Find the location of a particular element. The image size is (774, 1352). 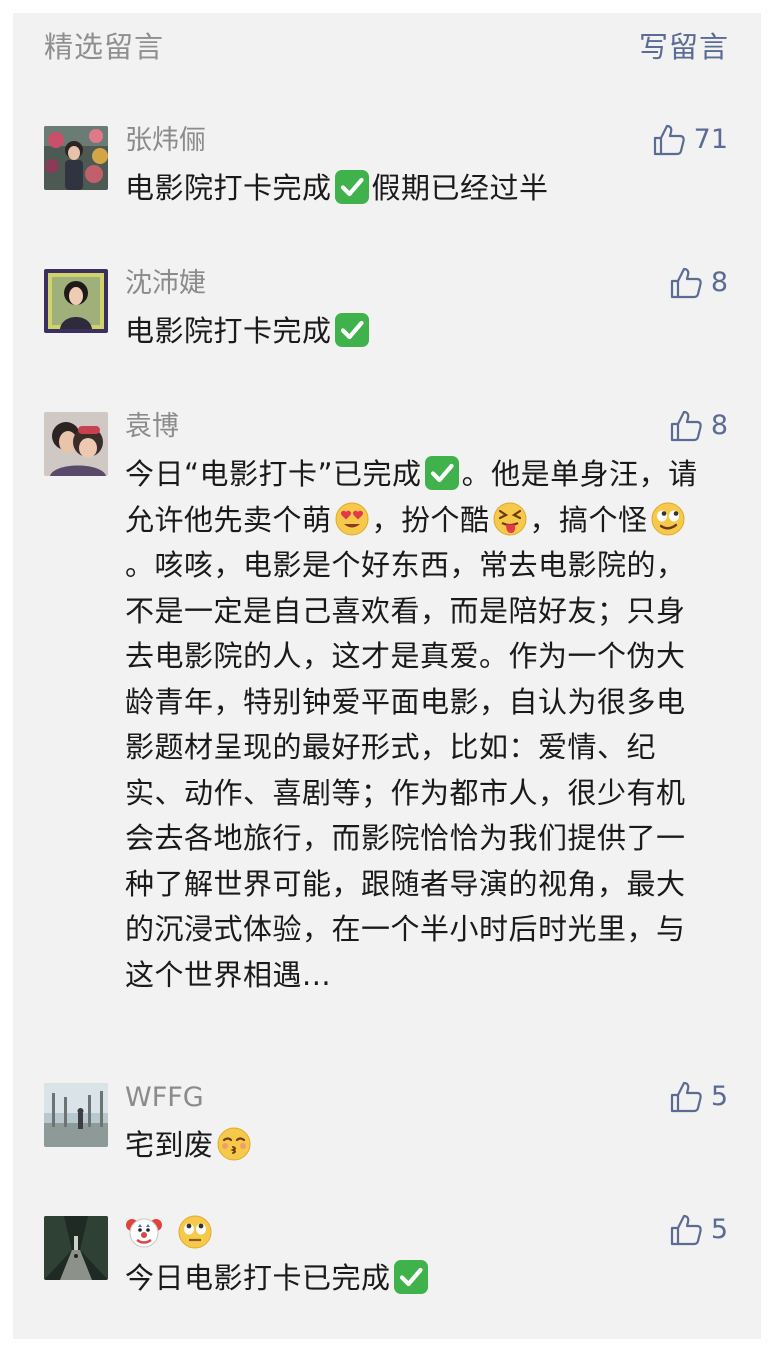

rolling-eyes-smile-emoji is located at coordinates (668, 519).